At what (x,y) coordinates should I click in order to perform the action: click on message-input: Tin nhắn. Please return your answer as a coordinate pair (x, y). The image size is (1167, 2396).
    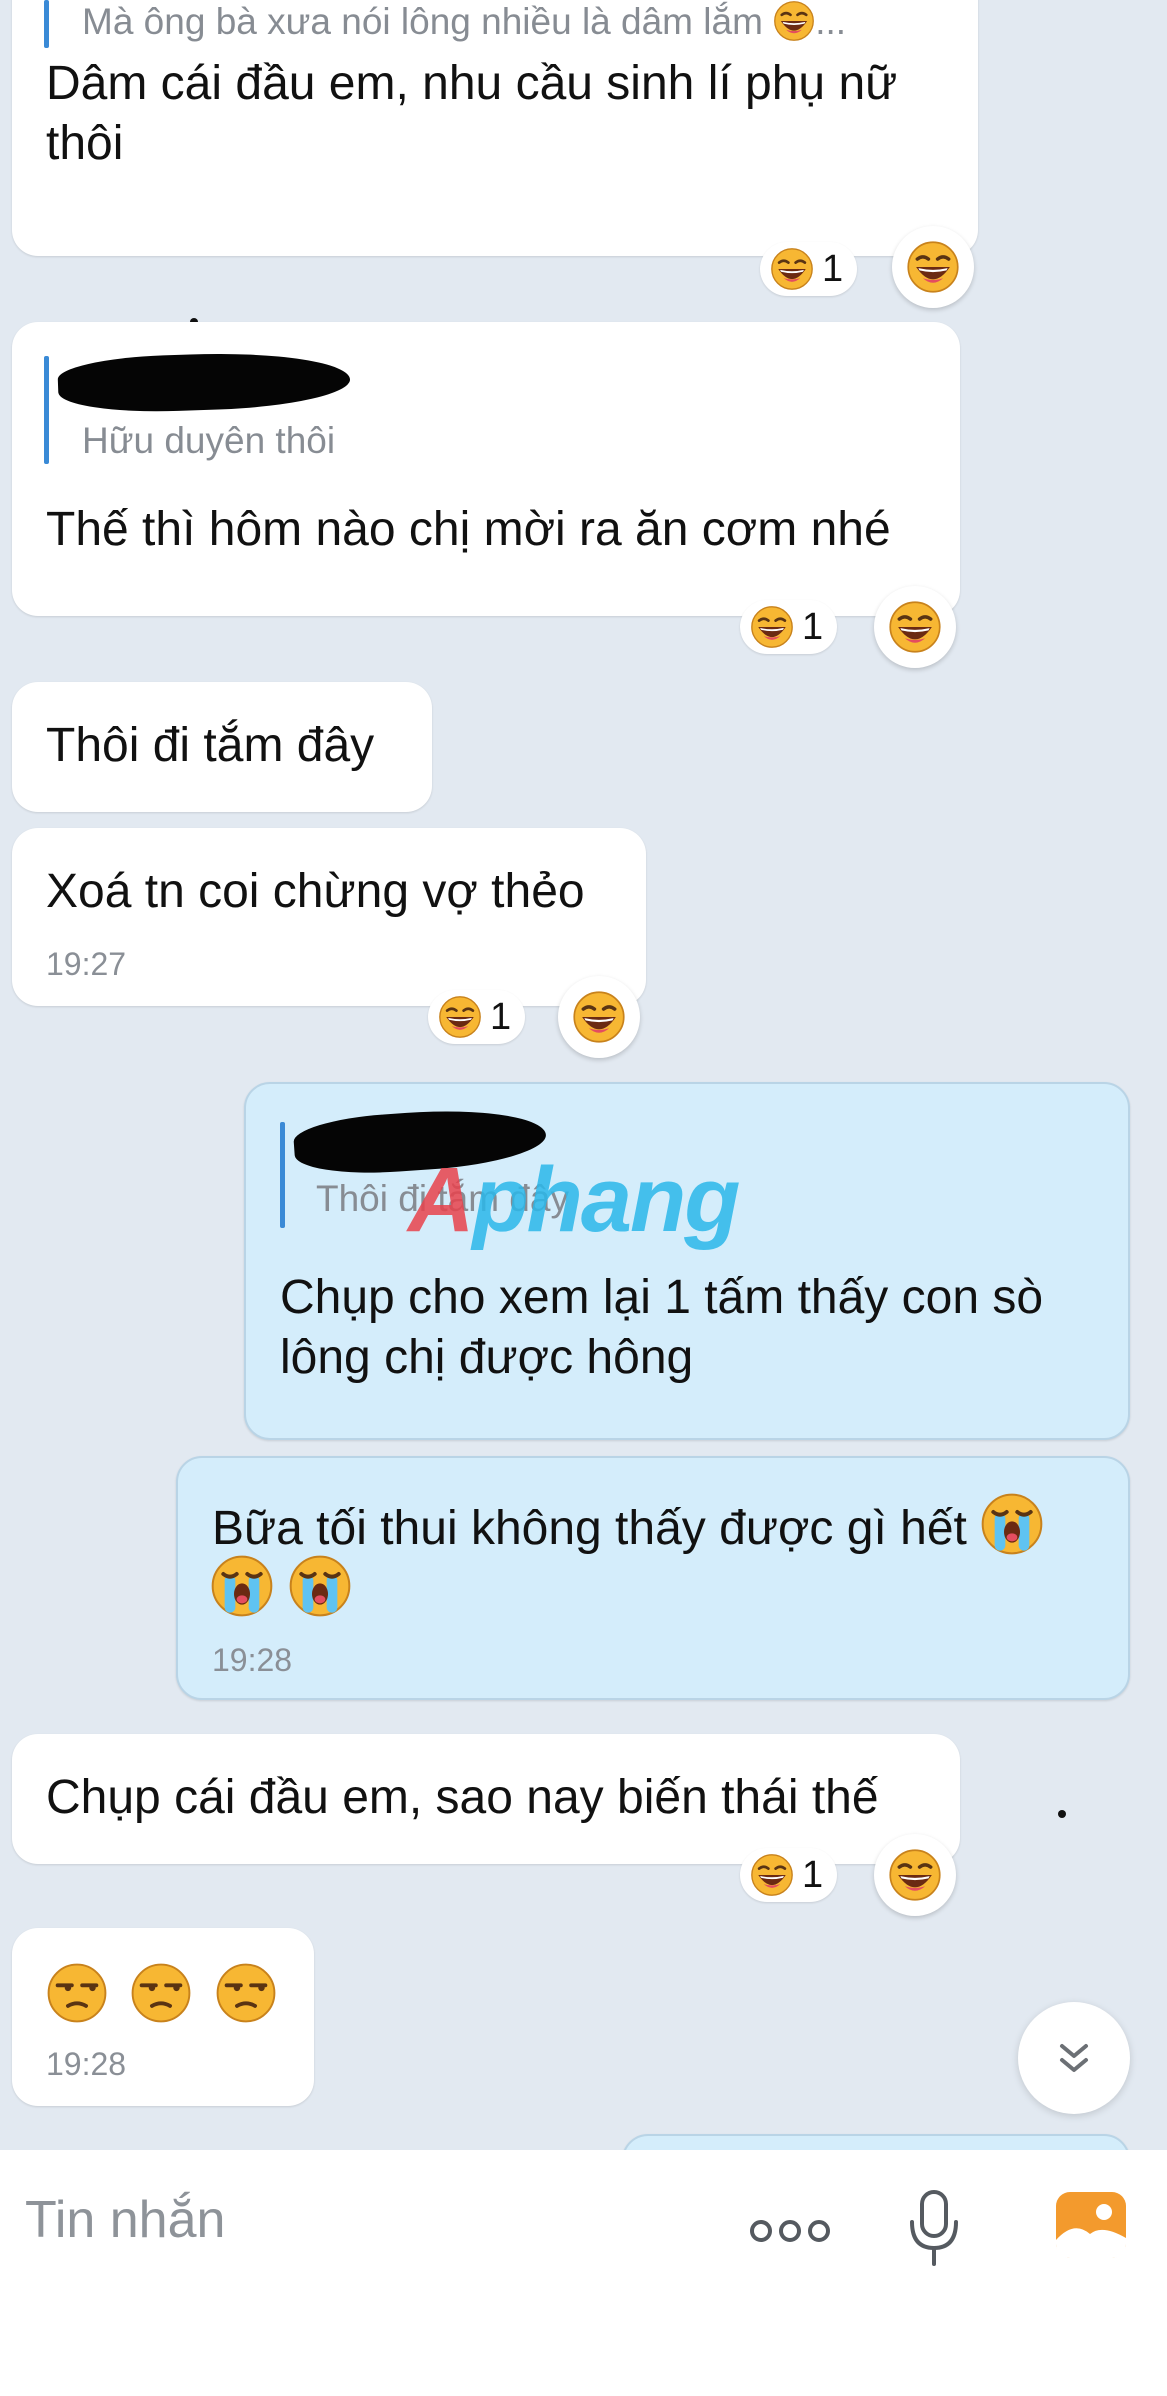
    Looking at the image, I should click on (125, 2220).